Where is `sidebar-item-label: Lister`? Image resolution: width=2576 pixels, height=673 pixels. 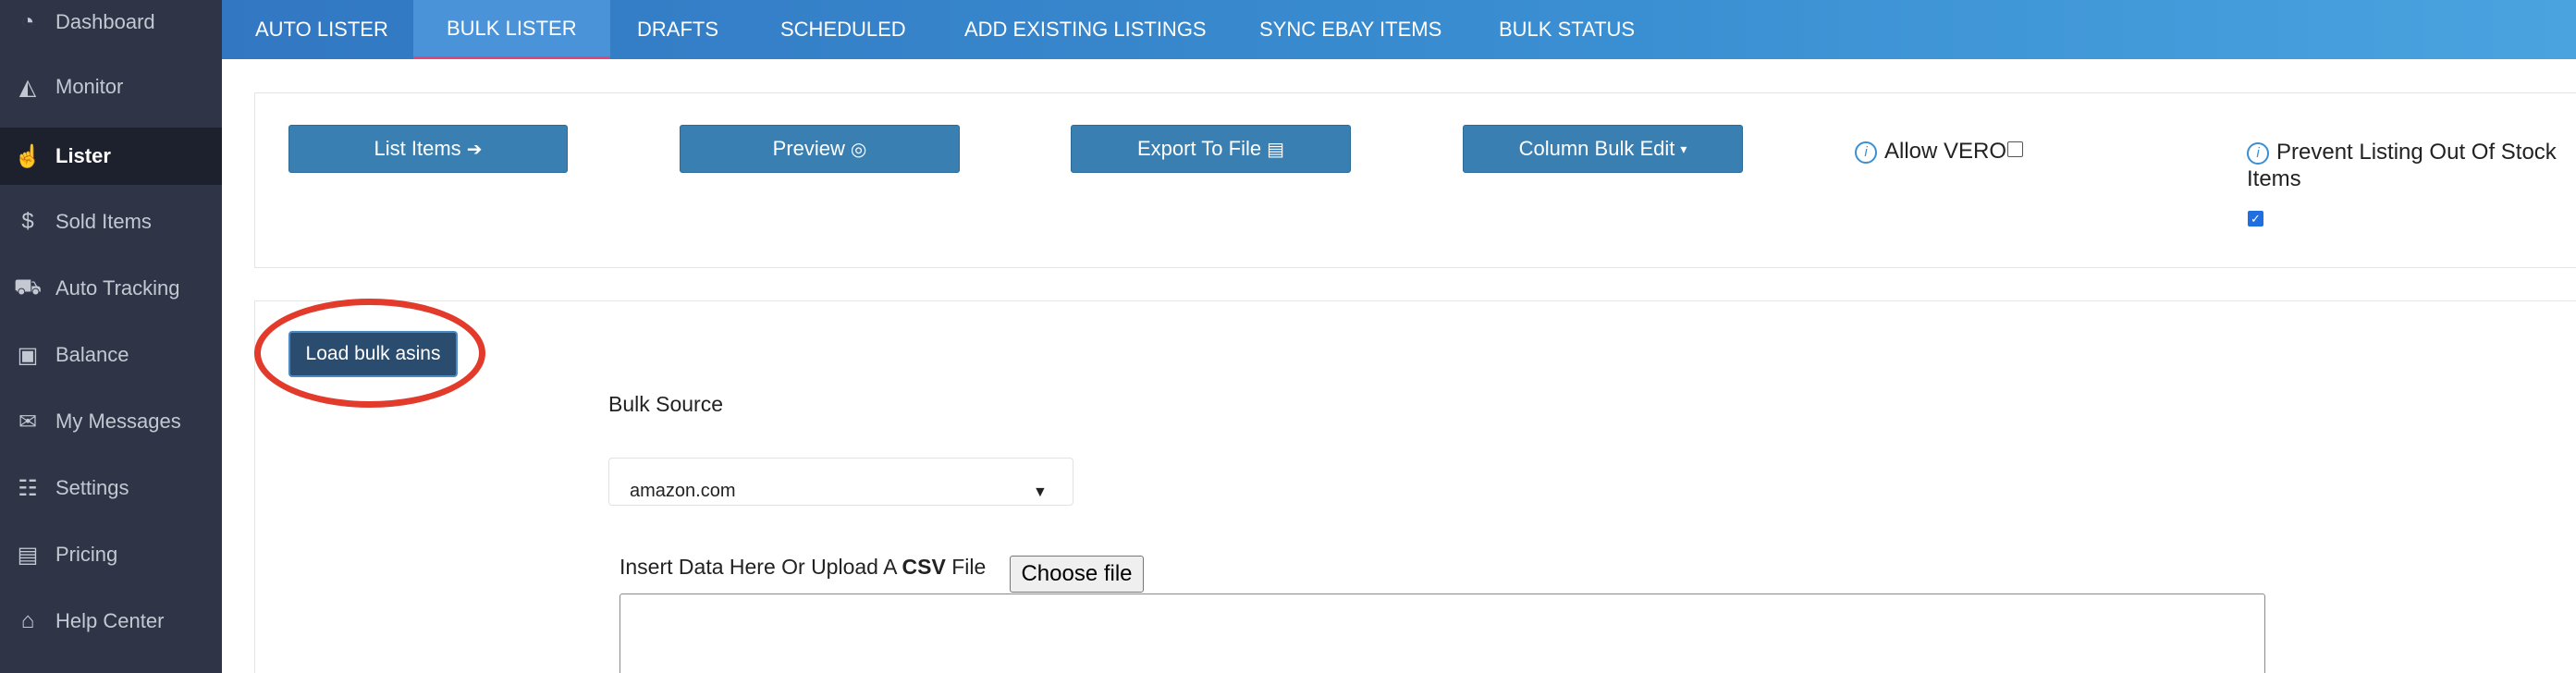 sidebar-item-label: Lister is located at coordinates (83, 155).